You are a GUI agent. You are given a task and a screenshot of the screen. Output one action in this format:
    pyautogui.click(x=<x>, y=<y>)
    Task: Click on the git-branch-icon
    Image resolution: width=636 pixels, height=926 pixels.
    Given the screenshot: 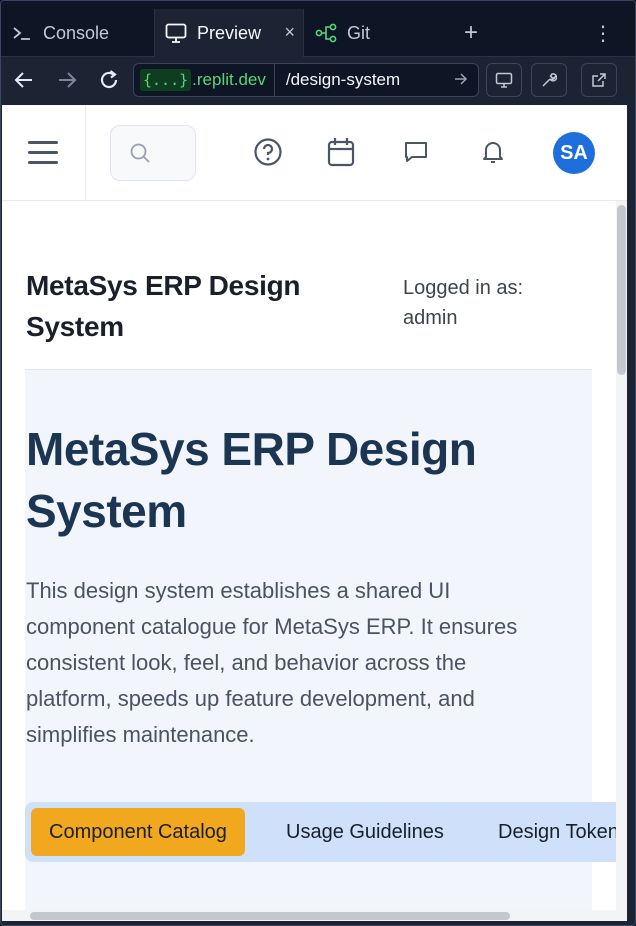 What is the action you would take?
    pyautogui.click(x=326, y=33)
    